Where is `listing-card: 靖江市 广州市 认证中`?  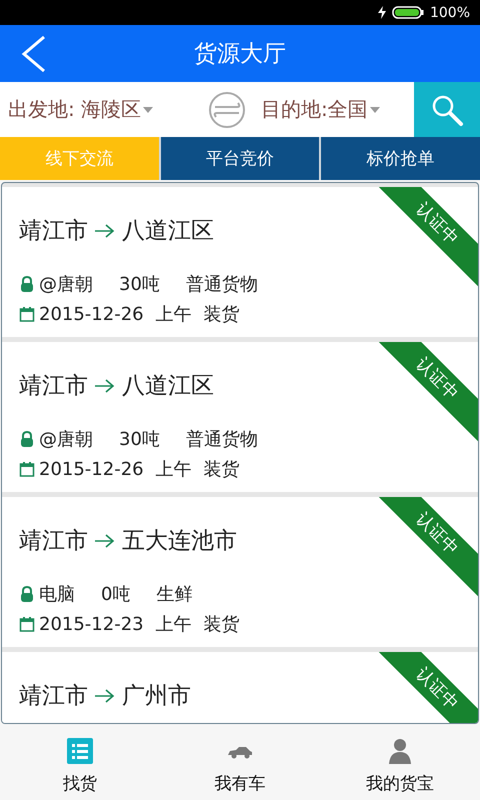
listing-card: 靖江市 广州市 认证中 is located at coordinates (240, 687).